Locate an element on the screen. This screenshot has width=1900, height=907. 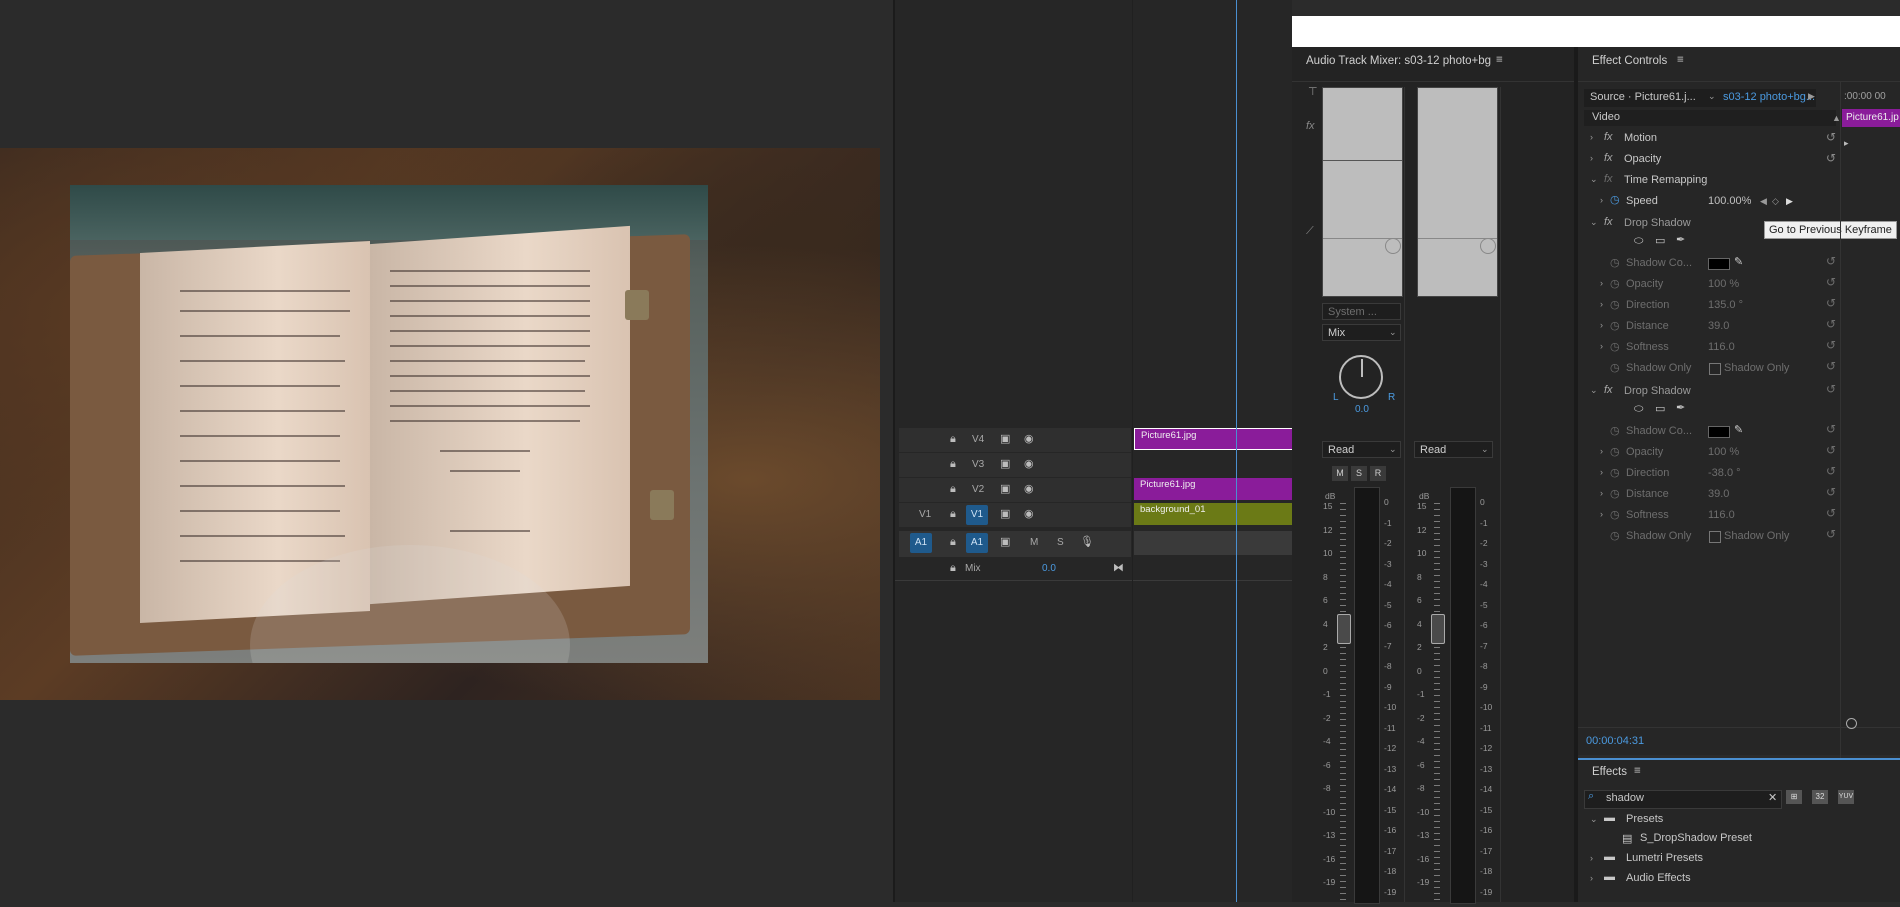
pan-value: 0.0 is located at coordinates (1362, 409).